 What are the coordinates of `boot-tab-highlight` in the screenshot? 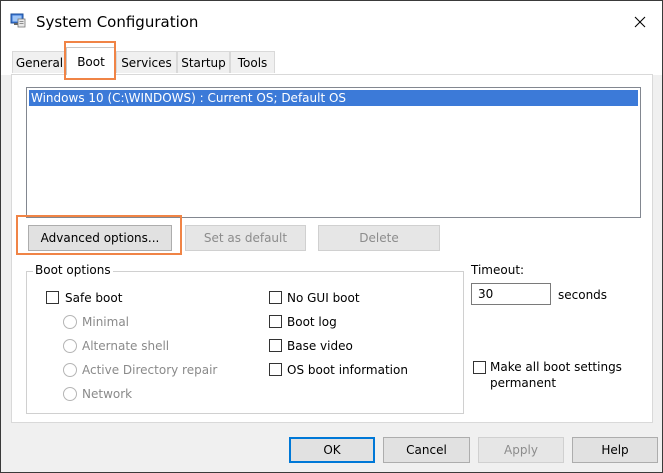 It's located at (90, 60).